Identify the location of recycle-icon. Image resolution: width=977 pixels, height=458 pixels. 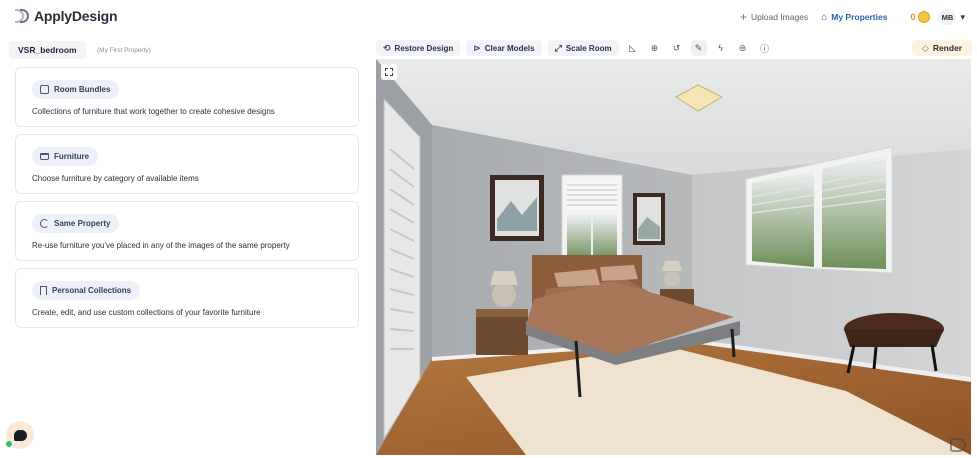
(44, 223).